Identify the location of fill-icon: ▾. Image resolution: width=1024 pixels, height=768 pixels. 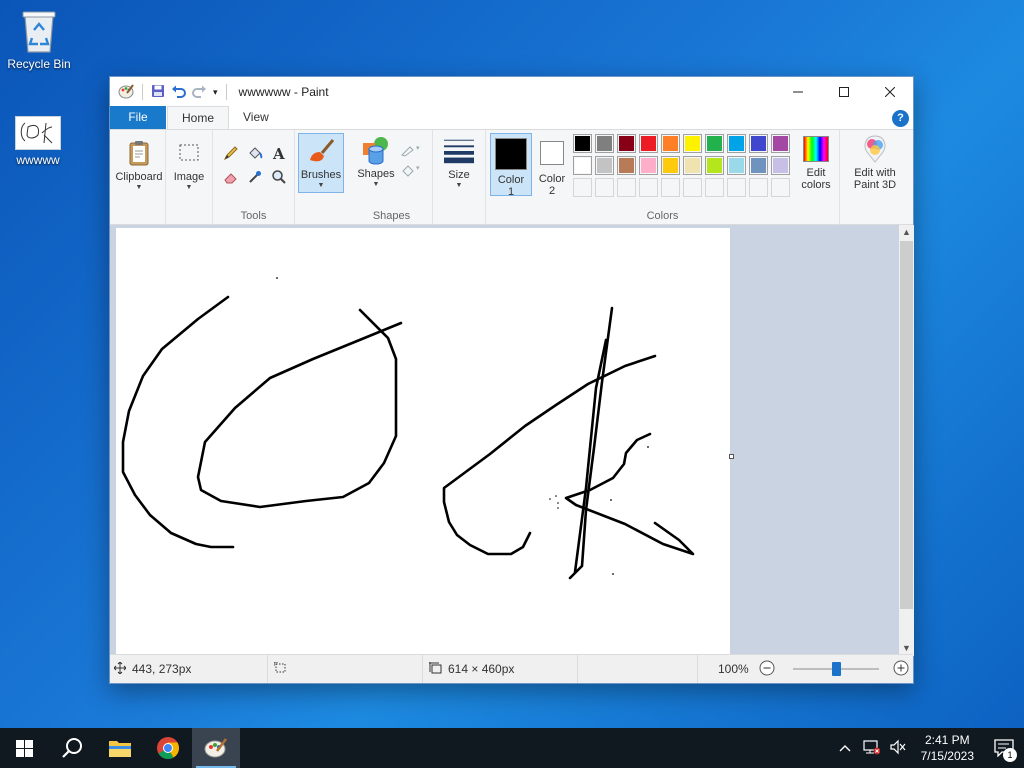
(412, 170).